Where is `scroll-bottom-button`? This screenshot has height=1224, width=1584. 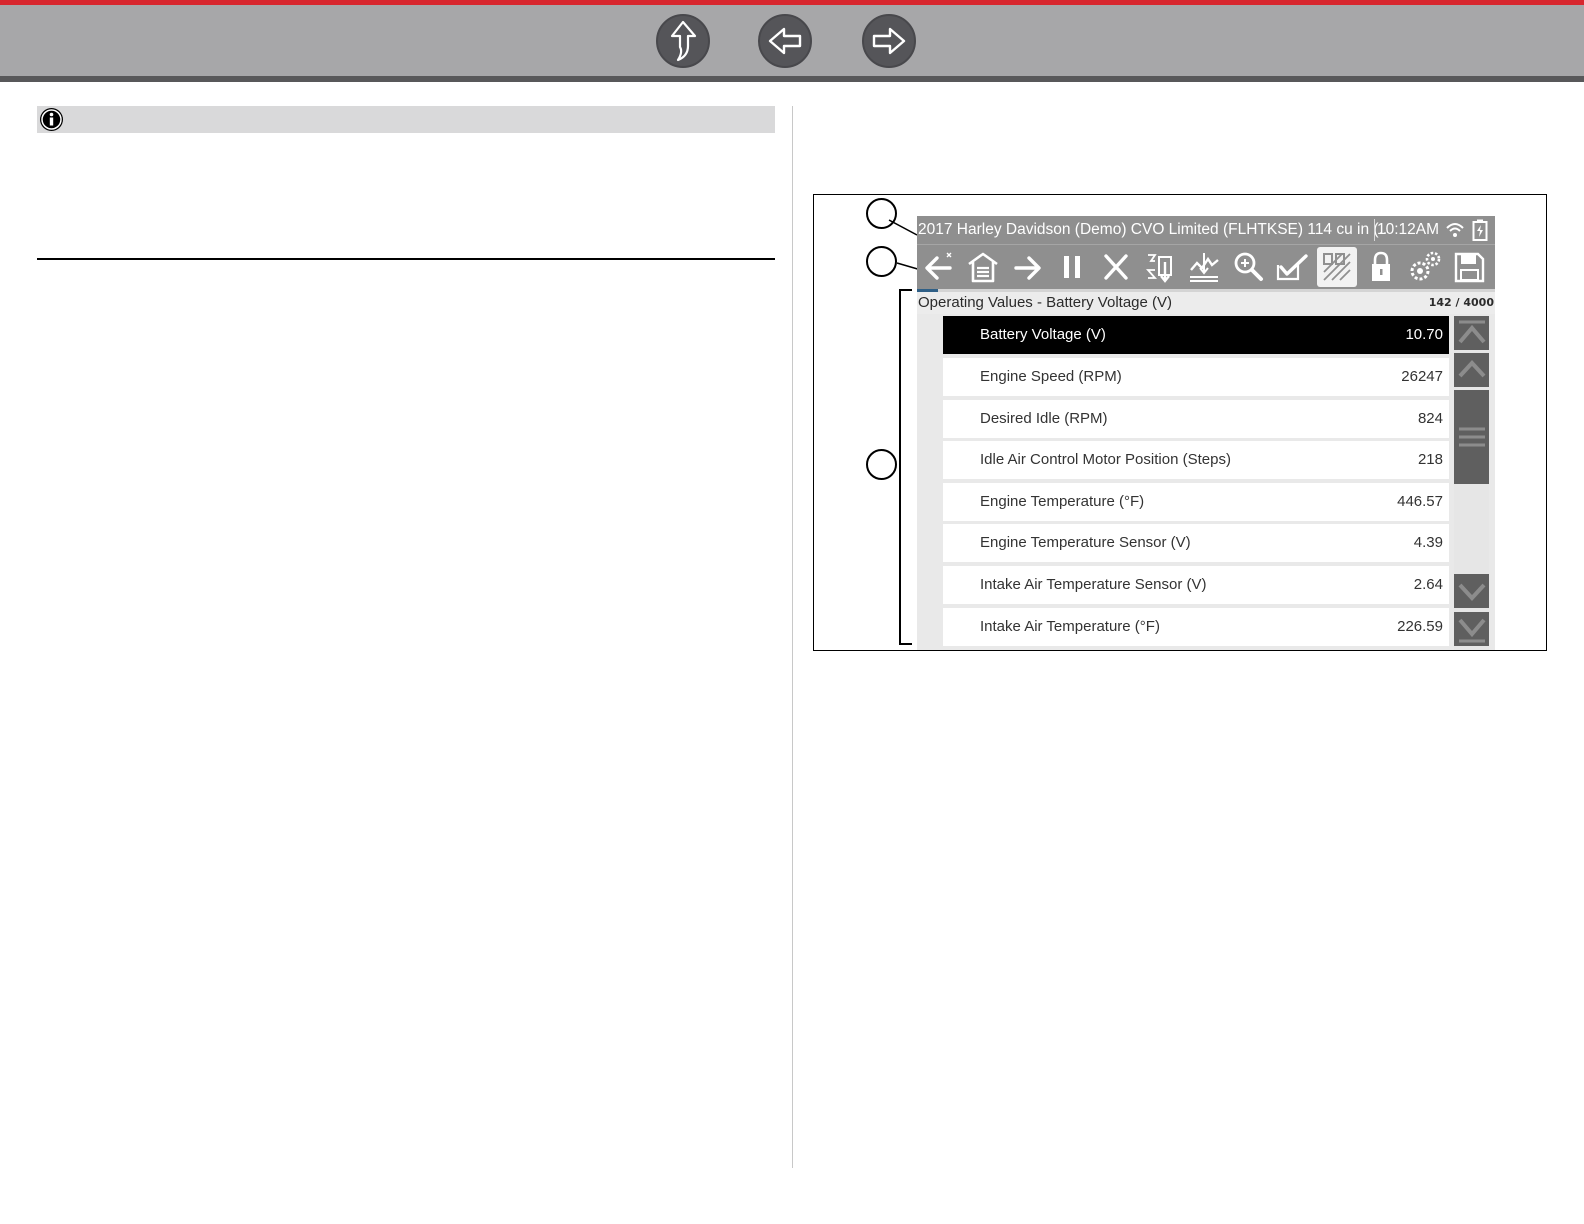 scroll-bottom-button is located at coordinates (1471, 629).